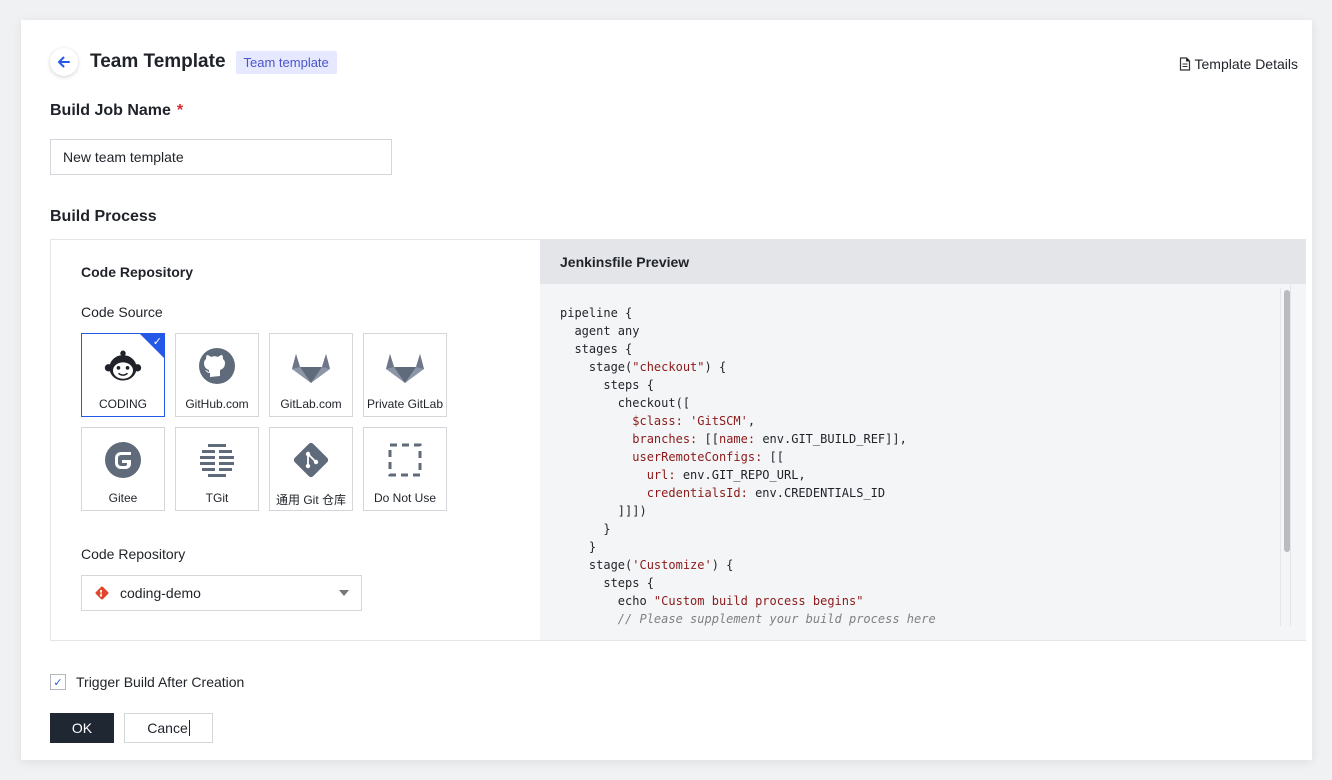 The width and height of the screenshot is (1332, 780). I want to click on job-name-label: Build Job Name *, so click(116, 111).